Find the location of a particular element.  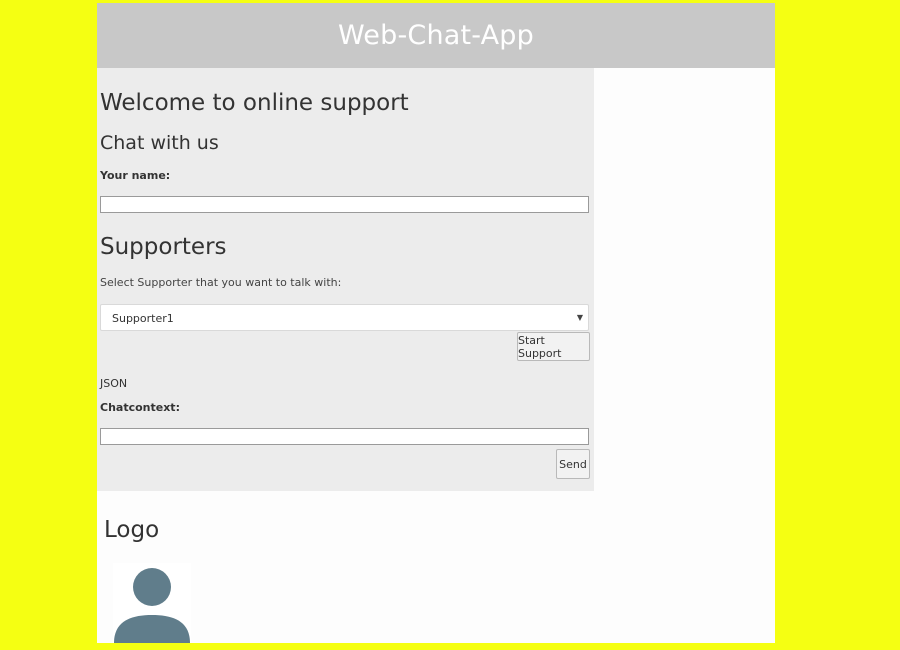

name-label: Your name: is located at coordinates (135, 175).